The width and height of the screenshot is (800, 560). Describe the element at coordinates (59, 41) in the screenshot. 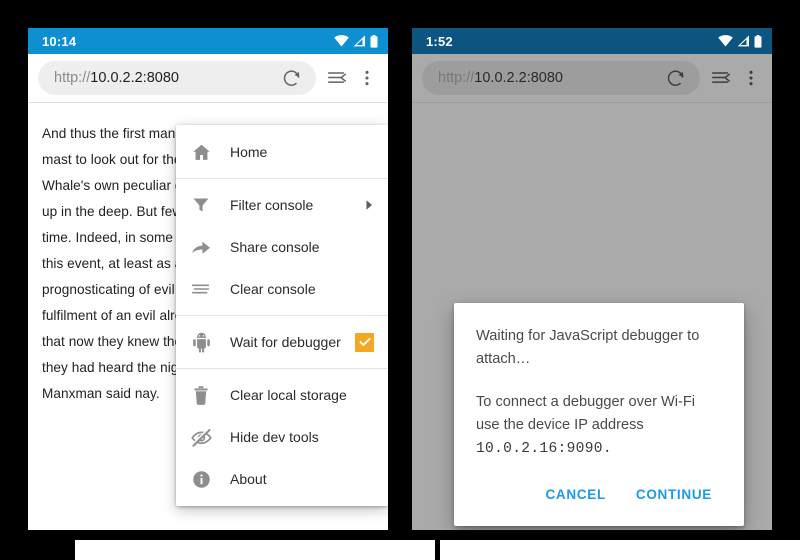

I see `status-clock: 10:14` at that location.